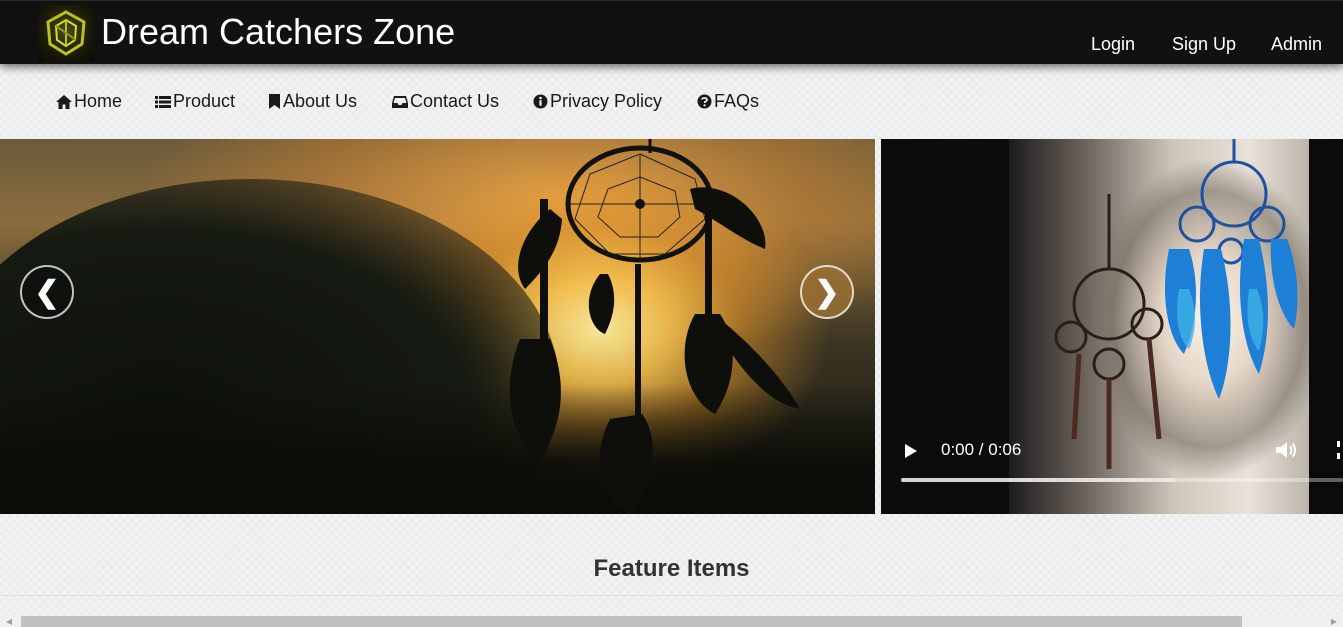 This screenshot has height=627, width=1343. I want to click on video-time-display: 0:00 / 0:06, so click(981, 449).